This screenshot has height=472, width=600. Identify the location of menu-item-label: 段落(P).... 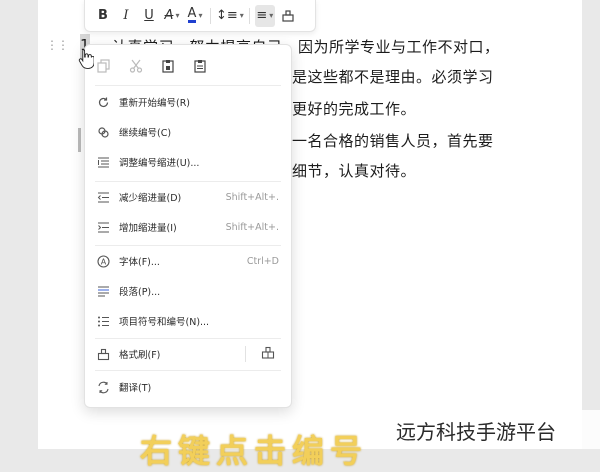
(140, 292).